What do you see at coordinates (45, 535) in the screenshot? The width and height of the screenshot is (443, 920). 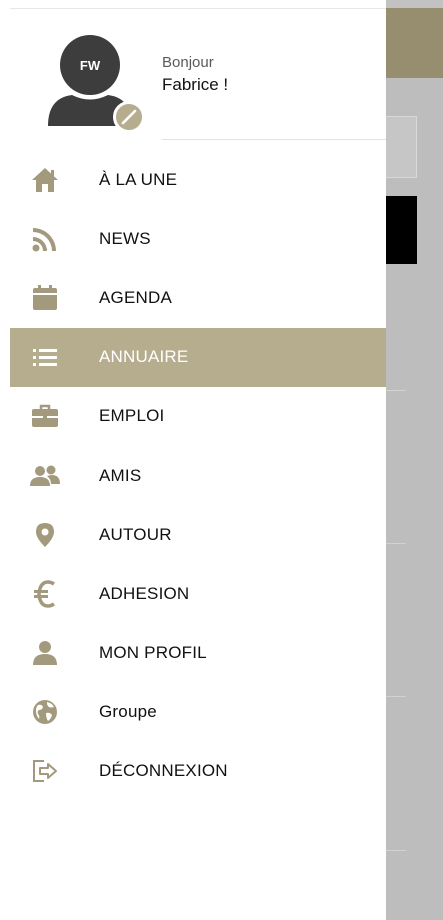 I see `map-pin-icon` at bounding box center [45, 535].